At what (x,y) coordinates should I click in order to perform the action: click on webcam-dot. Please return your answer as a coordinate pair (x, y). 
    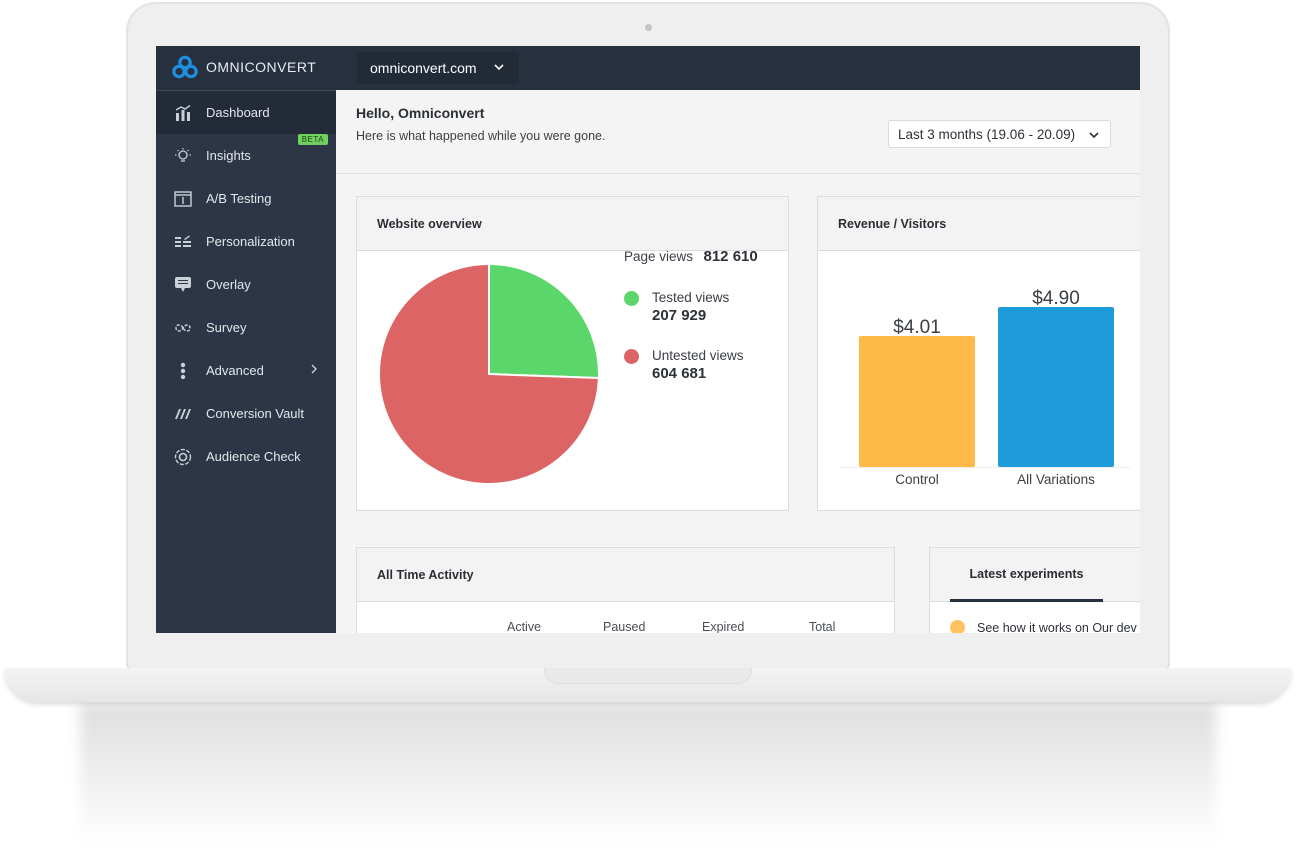
    Looking at the image, I should click on (648, 27).